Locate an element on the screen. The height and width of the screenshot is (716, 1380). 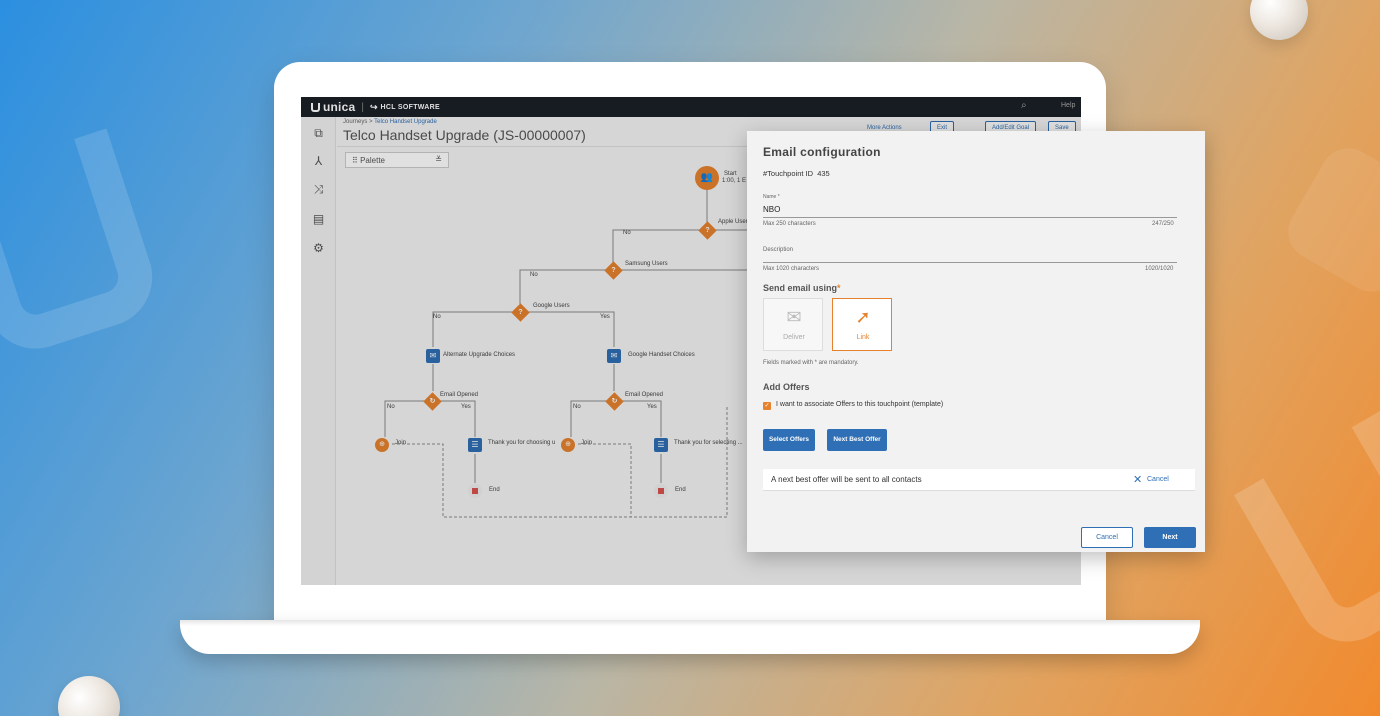
page-title: Telco Handset Upgrade (JS-00000007) is located at coordinates (464, 135).